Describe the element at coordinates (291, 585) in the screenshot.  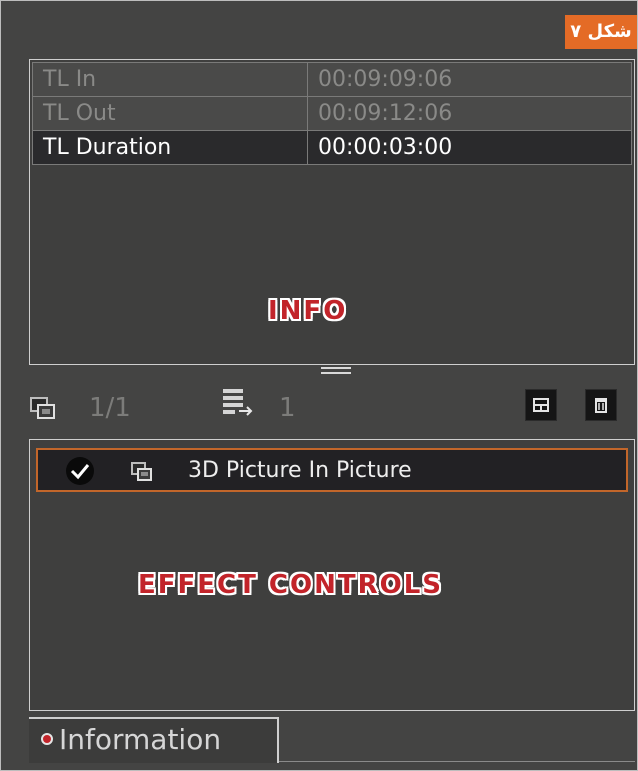
I see `effect-controls-watermark: EFFECT CONTROLS` at that location.